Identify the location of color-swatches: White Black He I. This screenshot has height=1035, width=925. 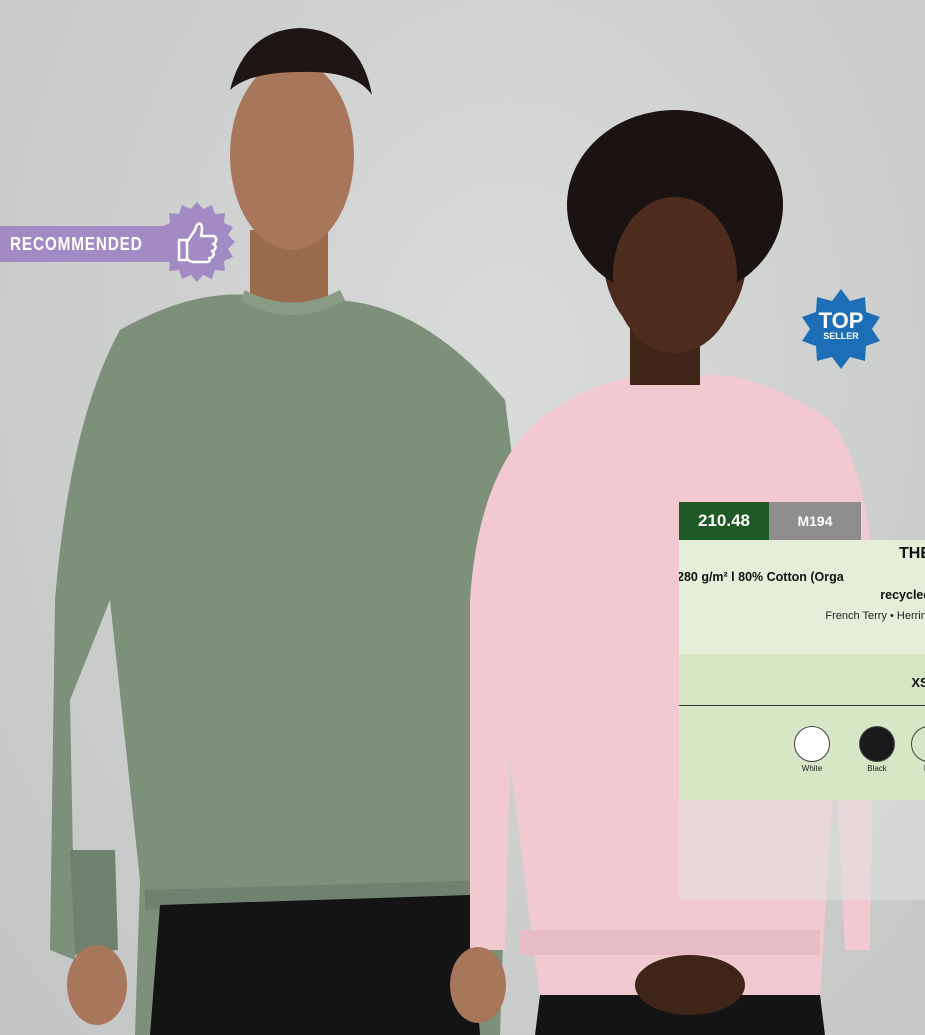
(802, 753).